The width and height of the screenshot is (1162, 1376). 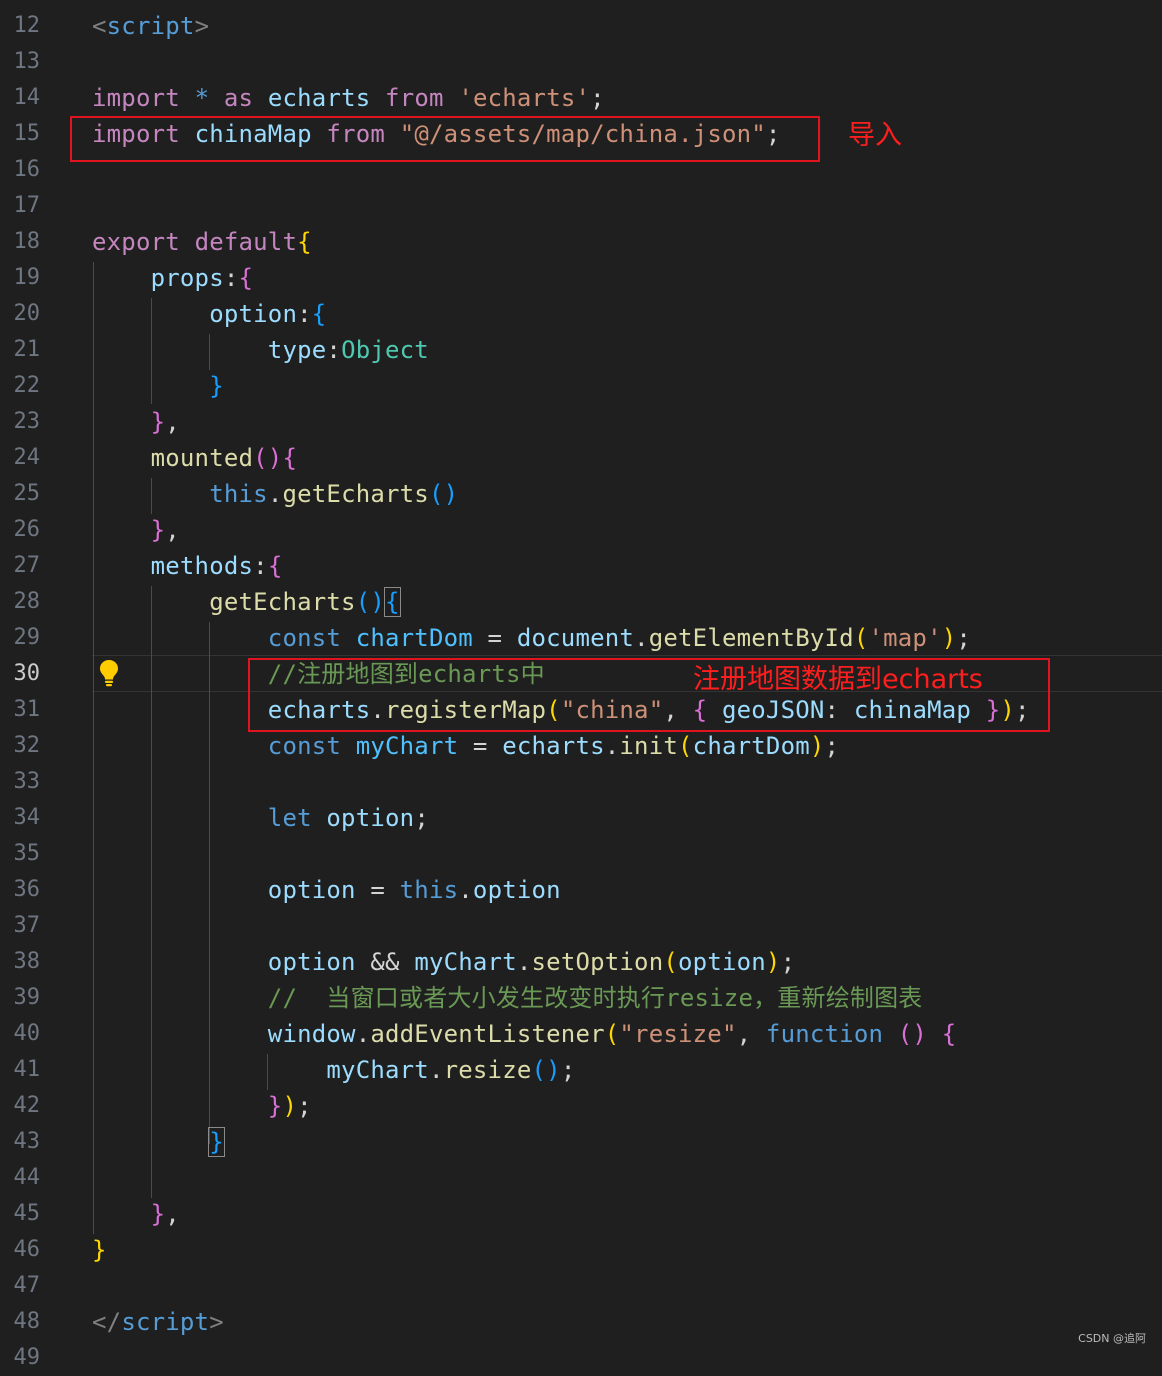 What do you see at coordinates (581, 998) in the screenshot?
I see `code-line: 39 // 当窗口或者大小发生改变时执行resize，重新绘制图表` at bounding box center [581, 998].